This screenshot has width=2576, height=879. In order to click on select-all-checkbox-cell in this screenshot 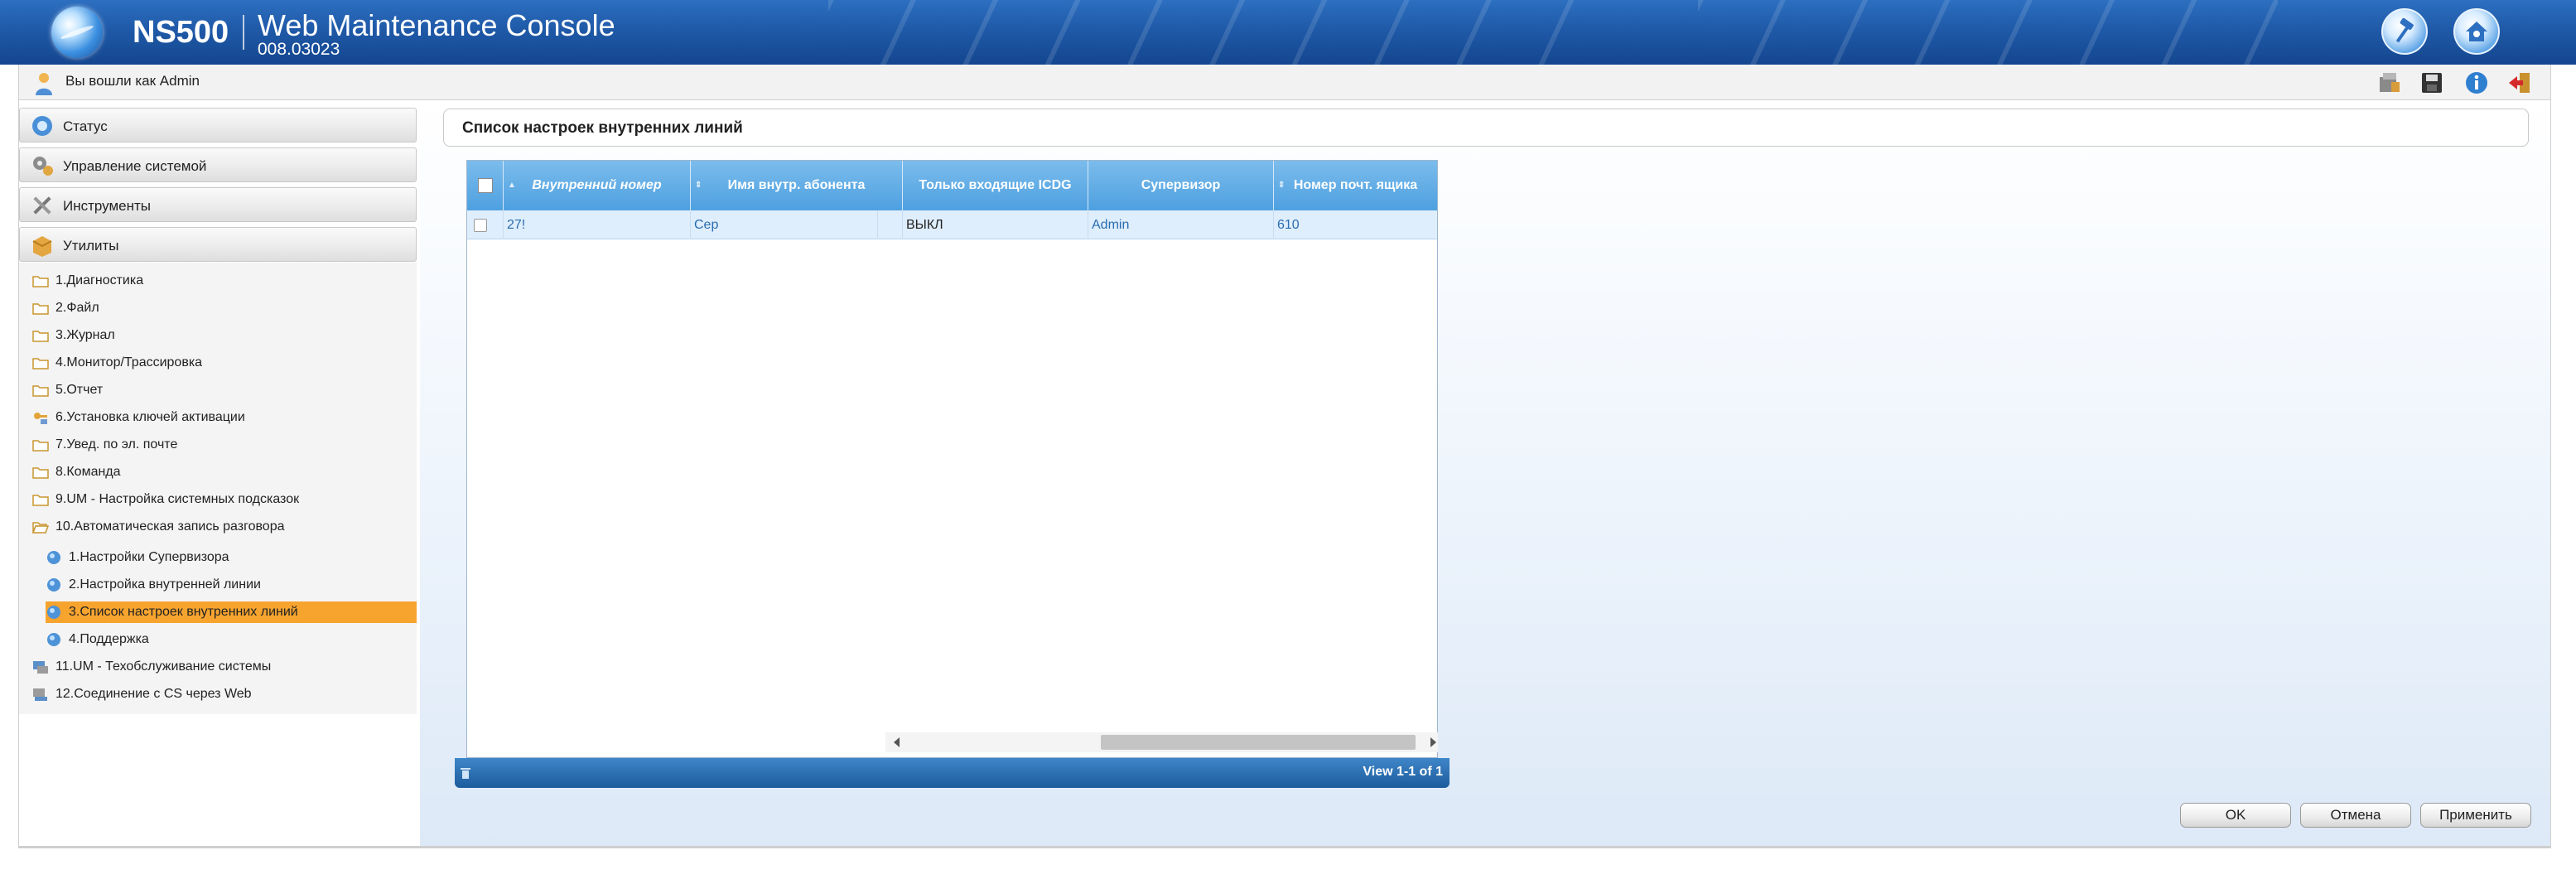, I will do `click(486, 185)`.